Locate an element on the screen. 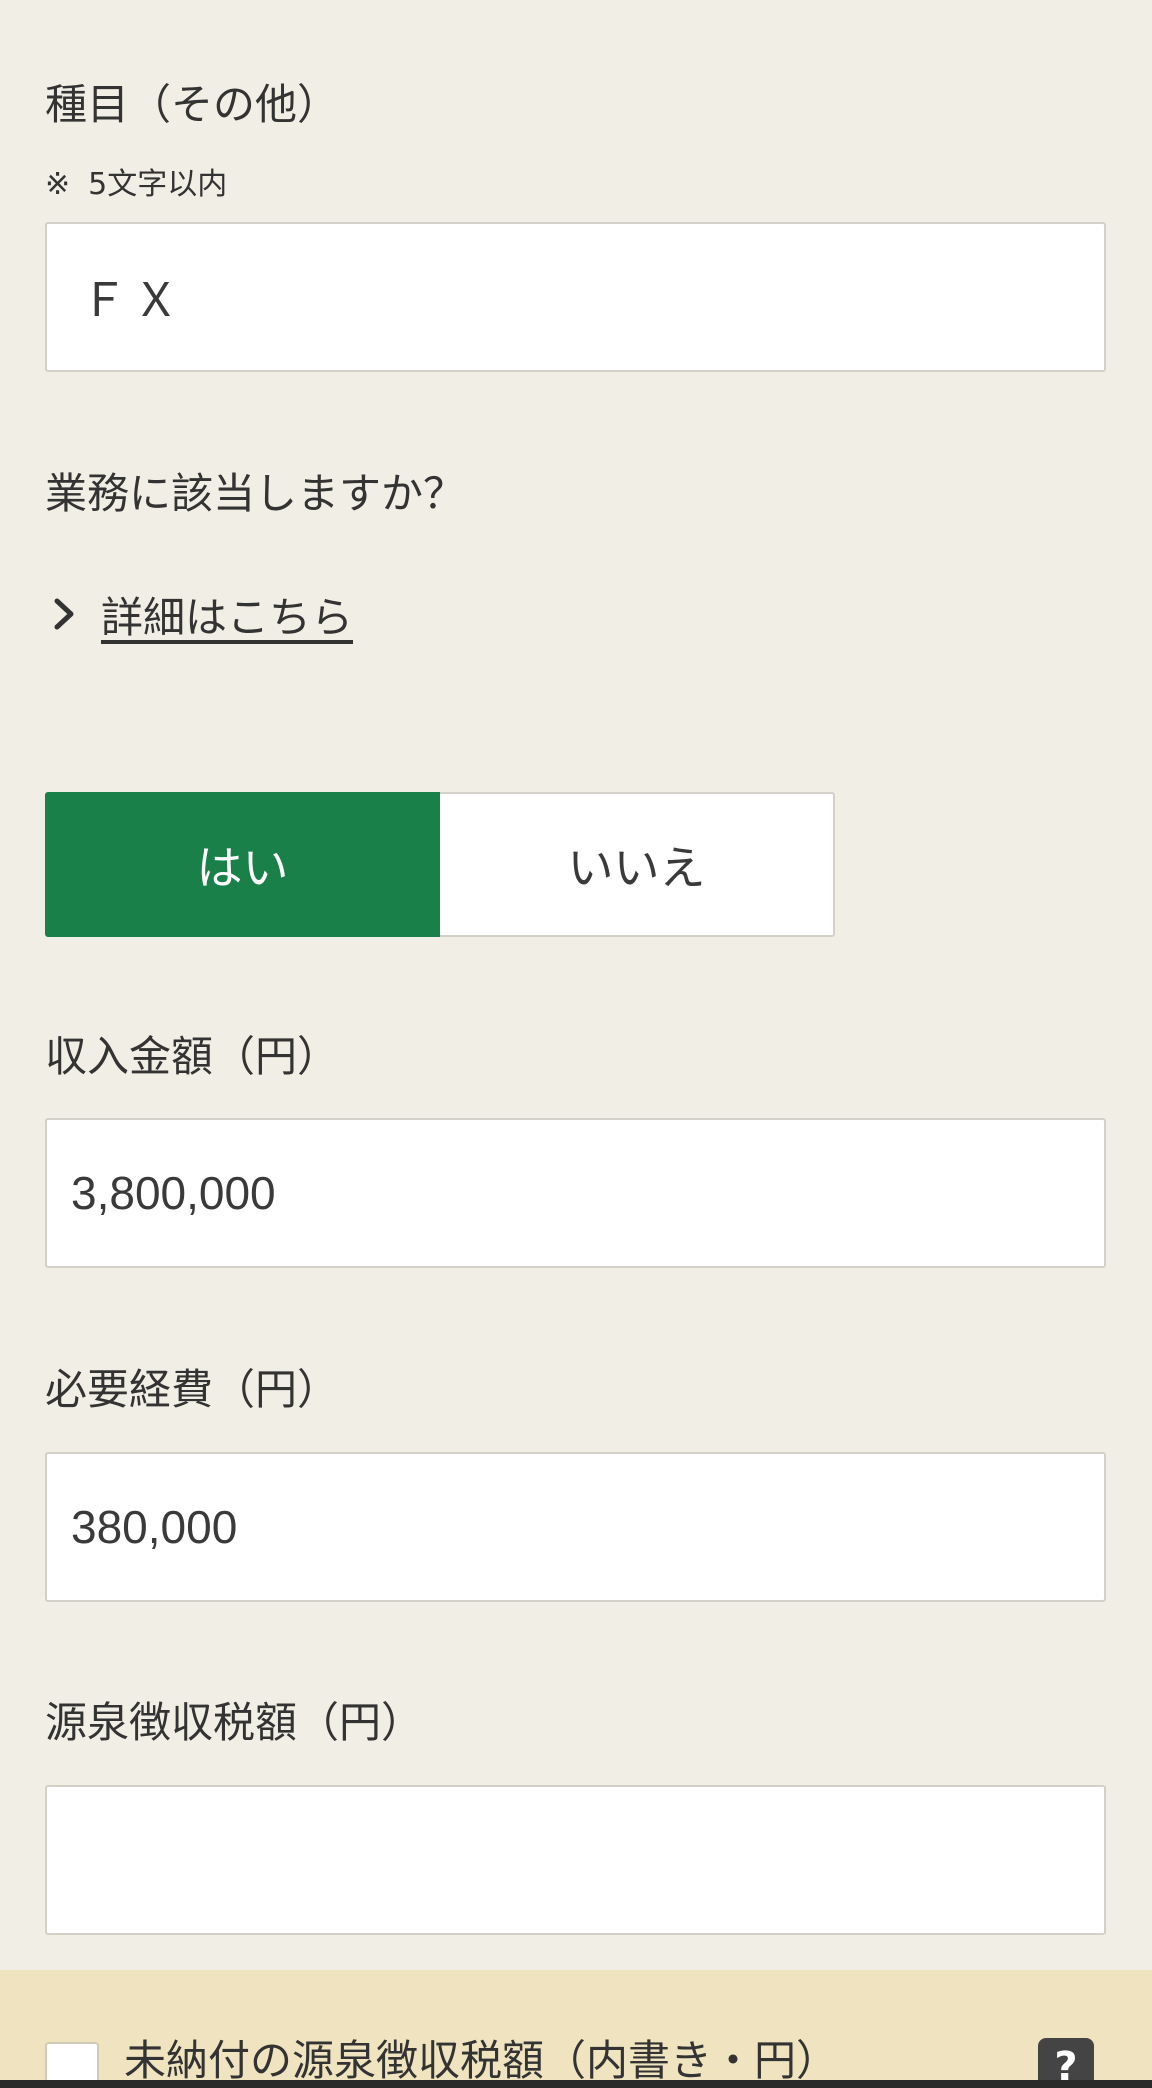  note-text: 5文字以内 is located at coordinates (158, 184).